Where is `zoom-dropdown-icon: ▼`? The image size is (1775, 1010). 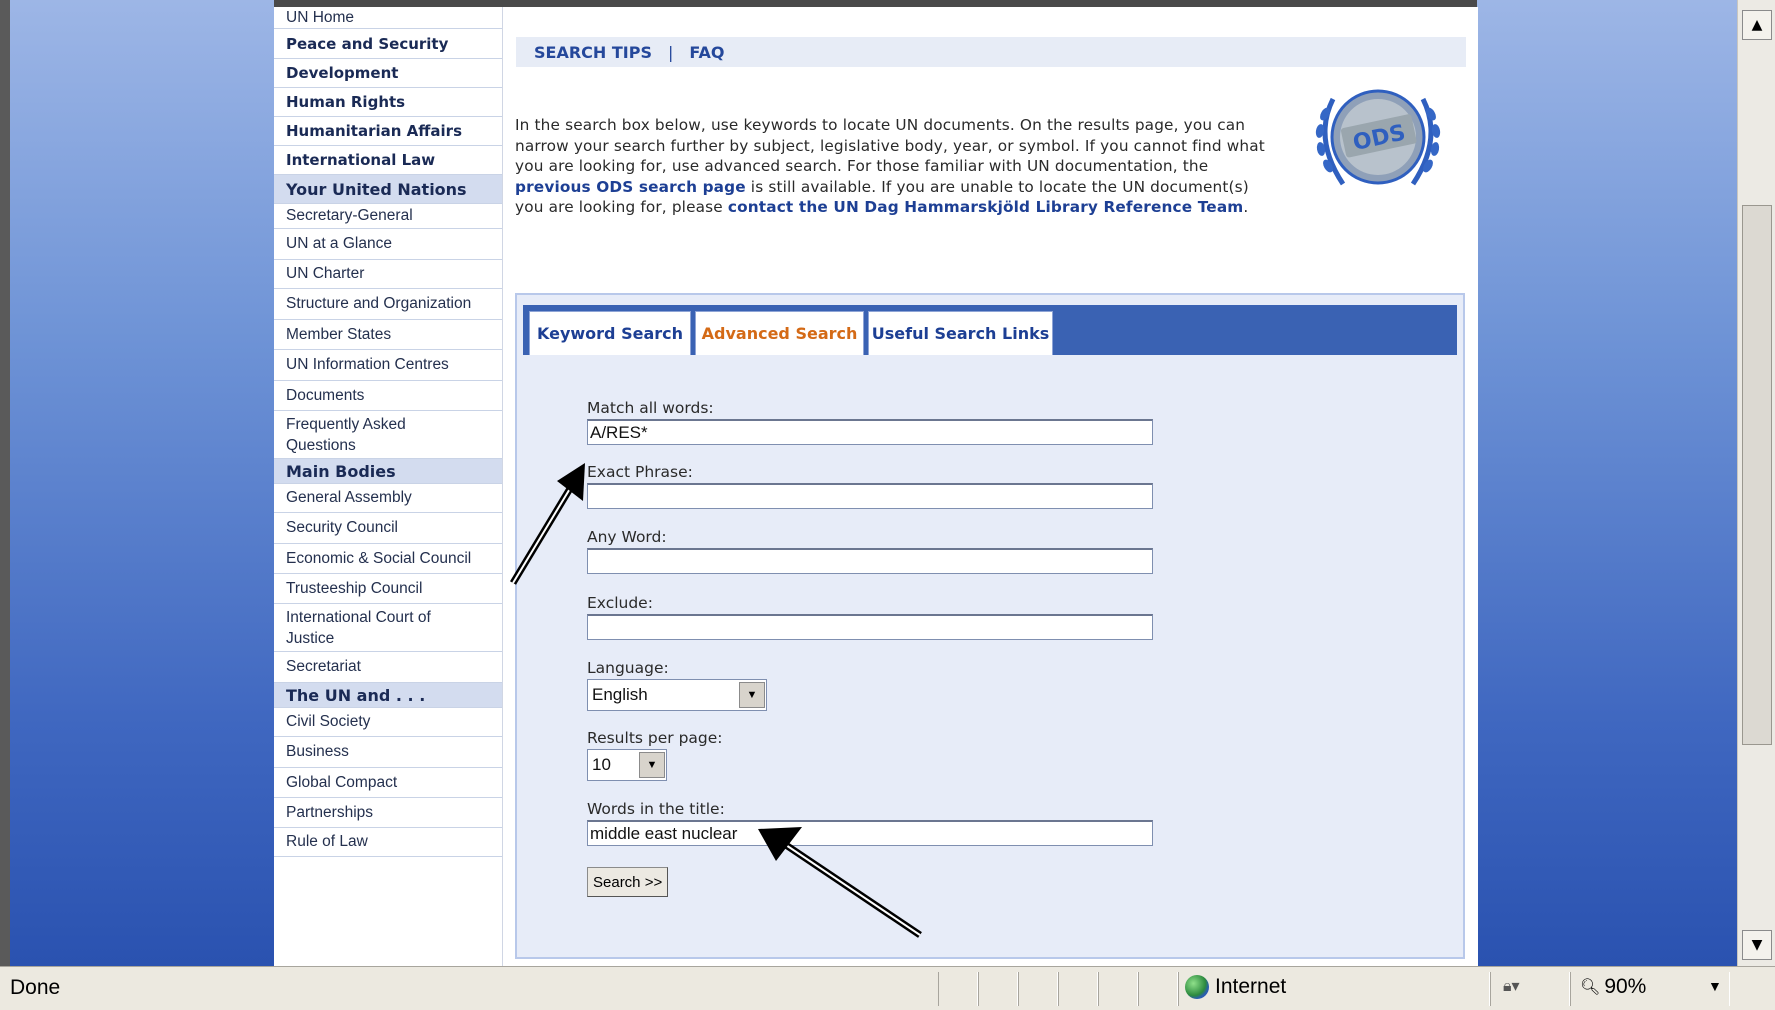 zoom-dropdown-icon: ▼ is located at coordinates (1715, 986).